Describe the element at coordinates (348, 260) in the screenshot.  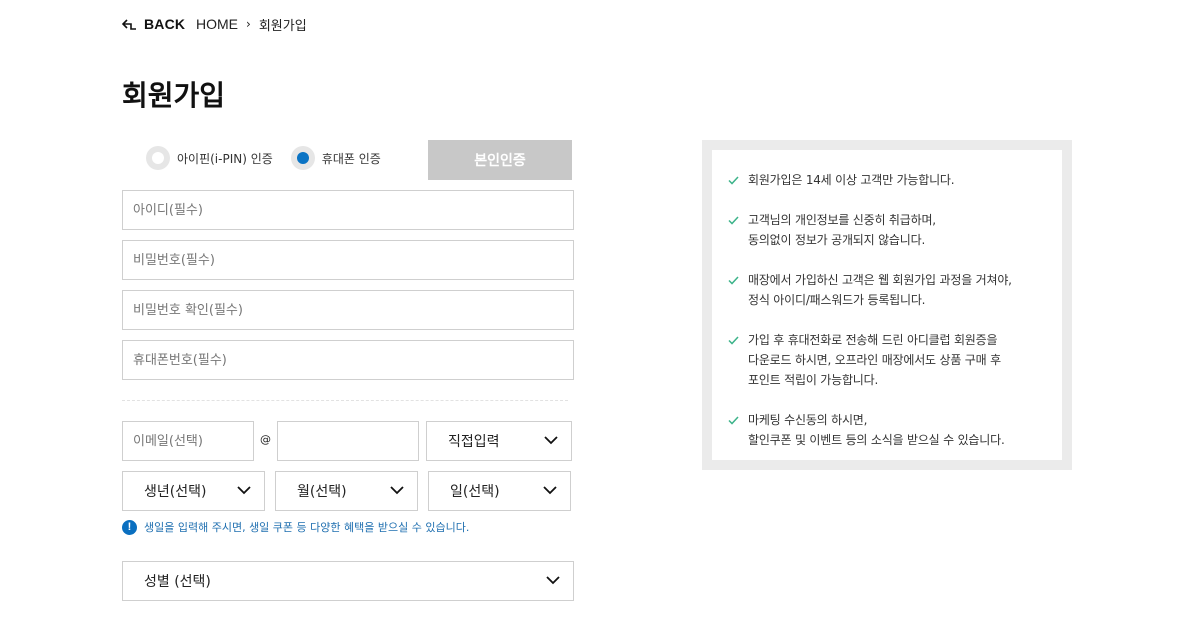
I see `password-input` at that location.